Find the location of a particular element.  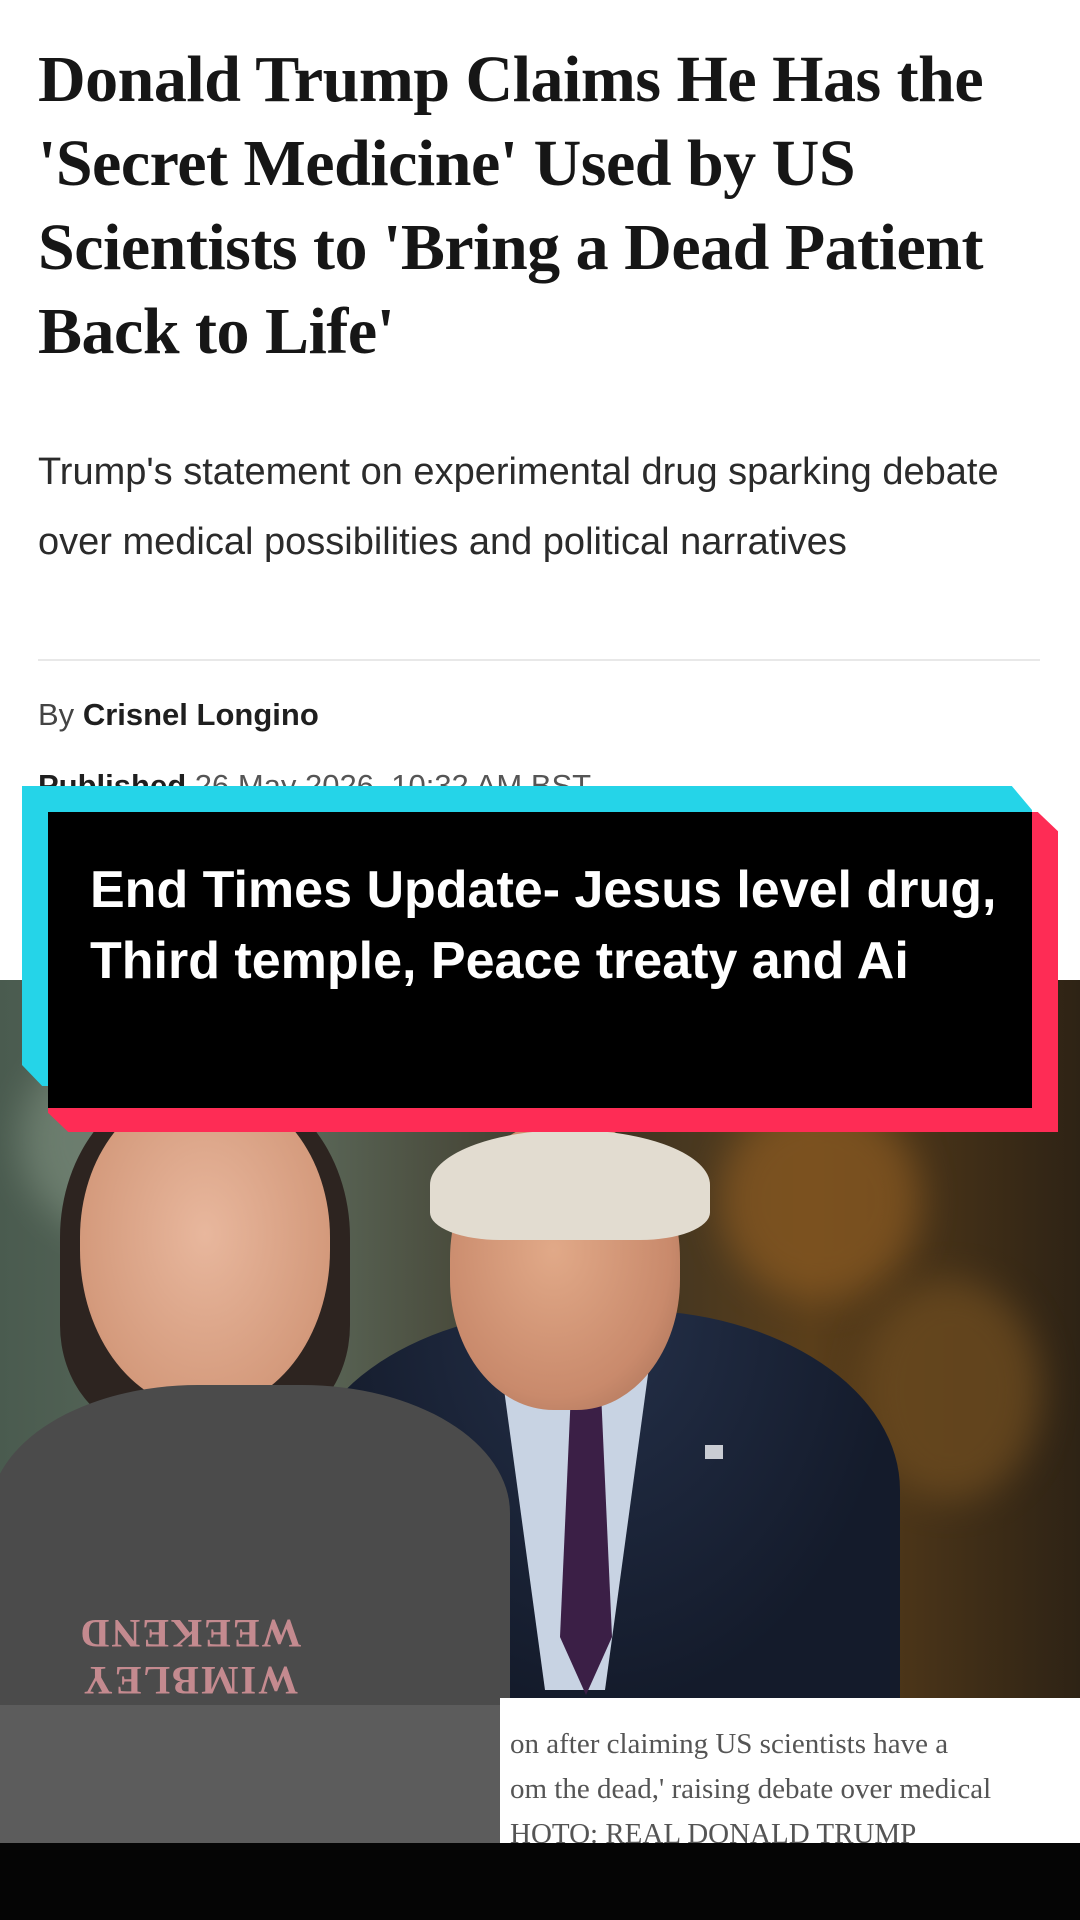

shirt-graphic: WIMBLEY WEEKEND is located at coordinates (190, 1657).